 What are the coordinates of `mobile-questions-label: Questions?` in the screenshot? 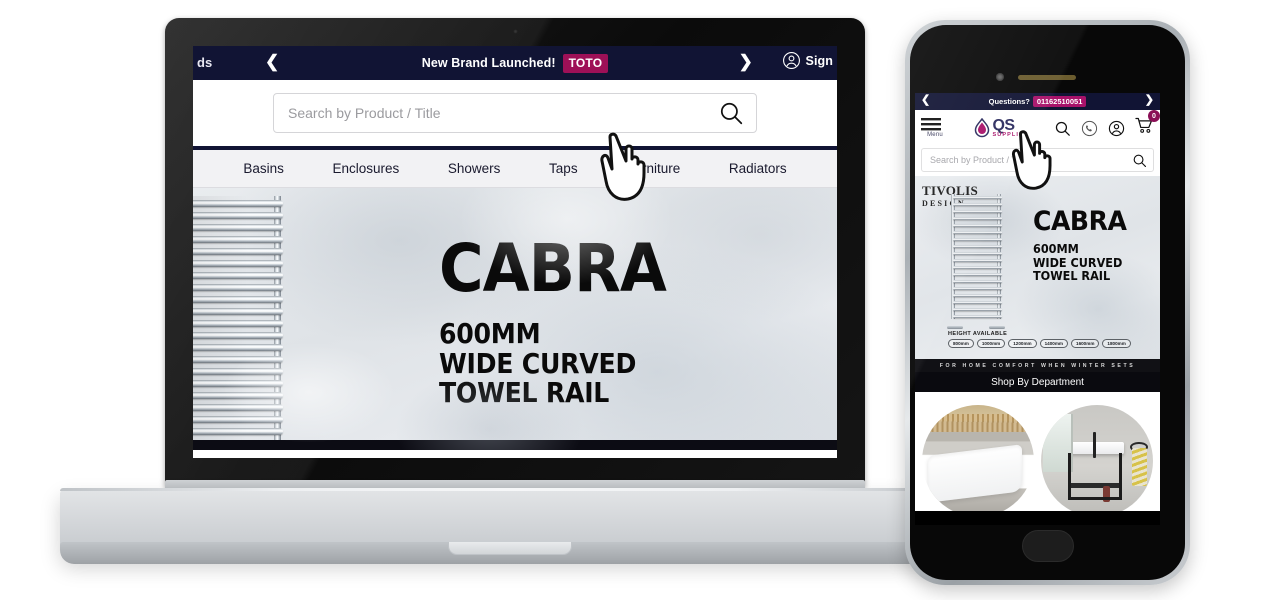 It's located at (1009, 101).